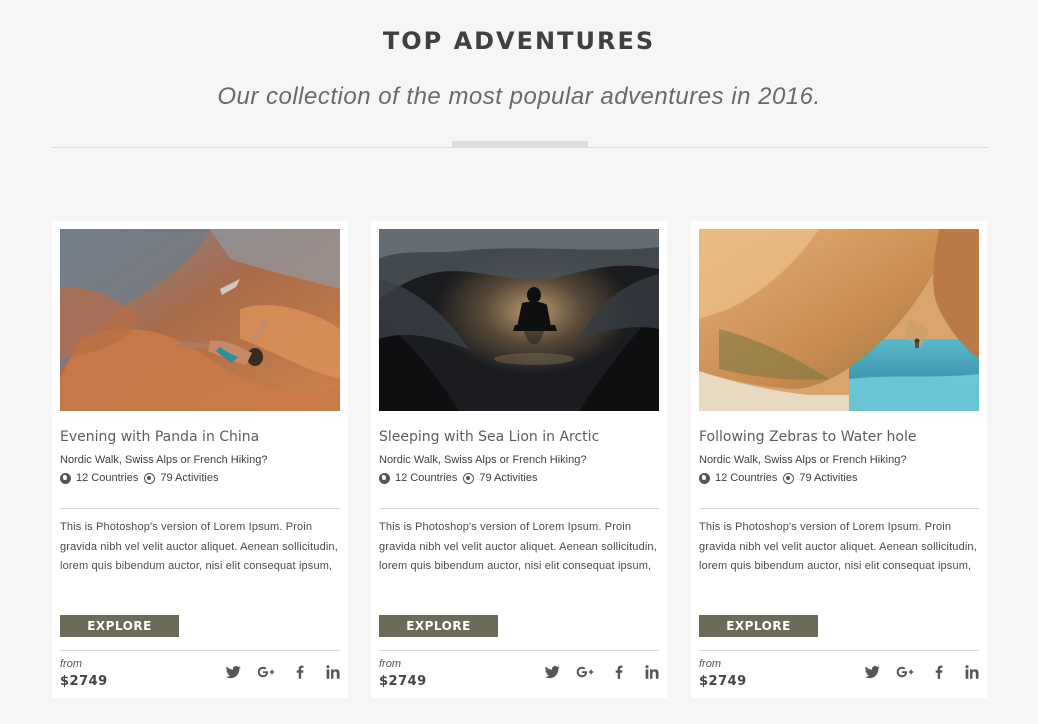 This screenshot has height=724, width=1038. Describe the element at coordinates (159, 437) in the screenshot. I see `card-title: Evening with Panda in China` at that location.